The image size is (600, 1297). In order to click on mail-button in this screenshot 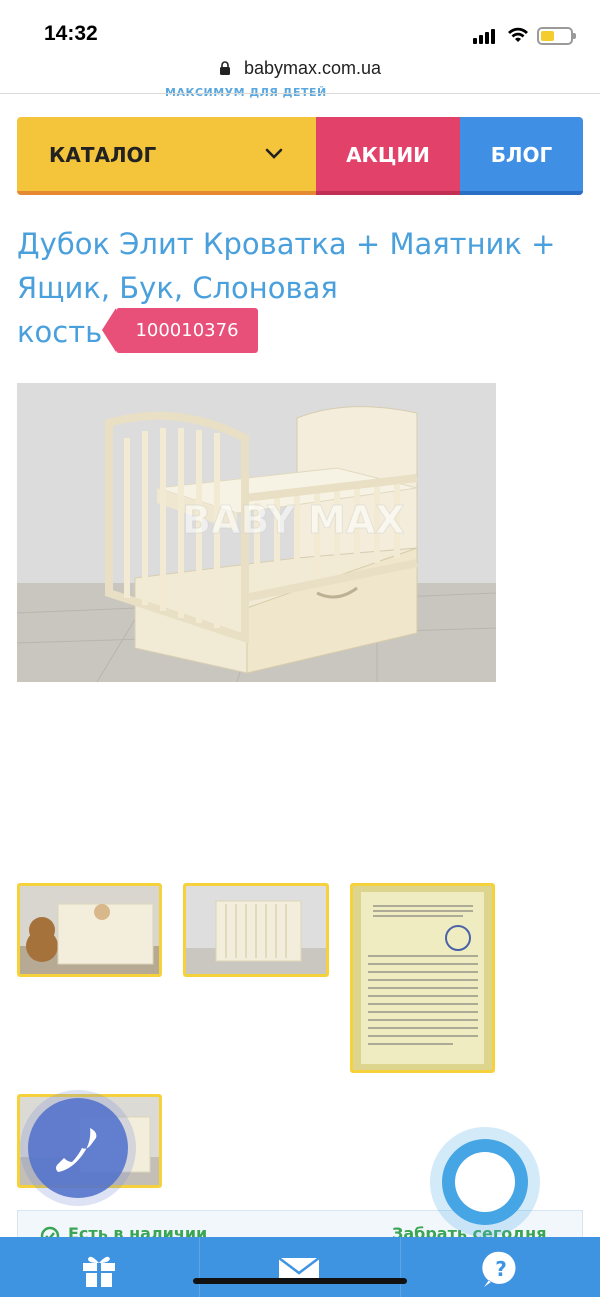, I will do `click(300, 1267)`.